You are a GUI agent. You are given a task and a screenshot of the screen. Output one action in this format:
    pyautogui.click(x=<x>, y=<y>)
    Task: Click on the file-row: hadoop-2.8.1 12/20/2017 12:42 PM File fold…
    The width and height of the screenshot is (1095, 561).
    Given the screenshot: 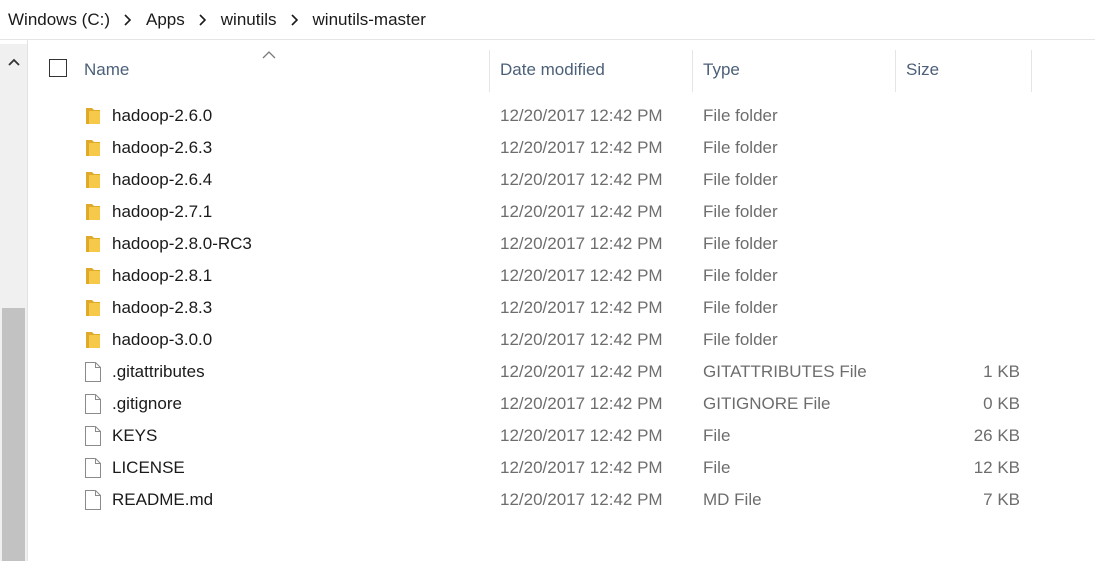 What is the action you would take?
    pyautogui.click(x=561, y=276)
    